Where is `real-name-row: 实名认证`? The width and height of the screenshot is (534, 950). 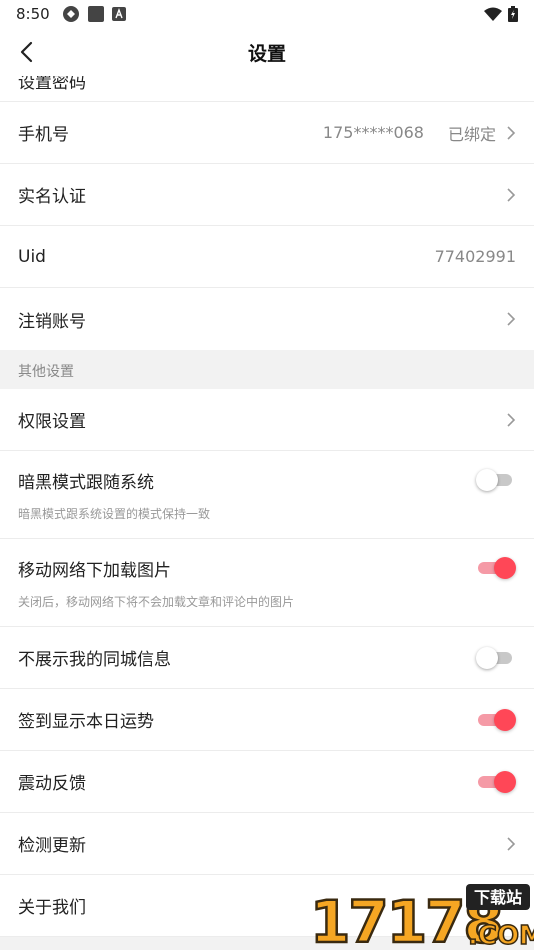
real-name-row: 实名认证 is located at coordinates (267, 195).